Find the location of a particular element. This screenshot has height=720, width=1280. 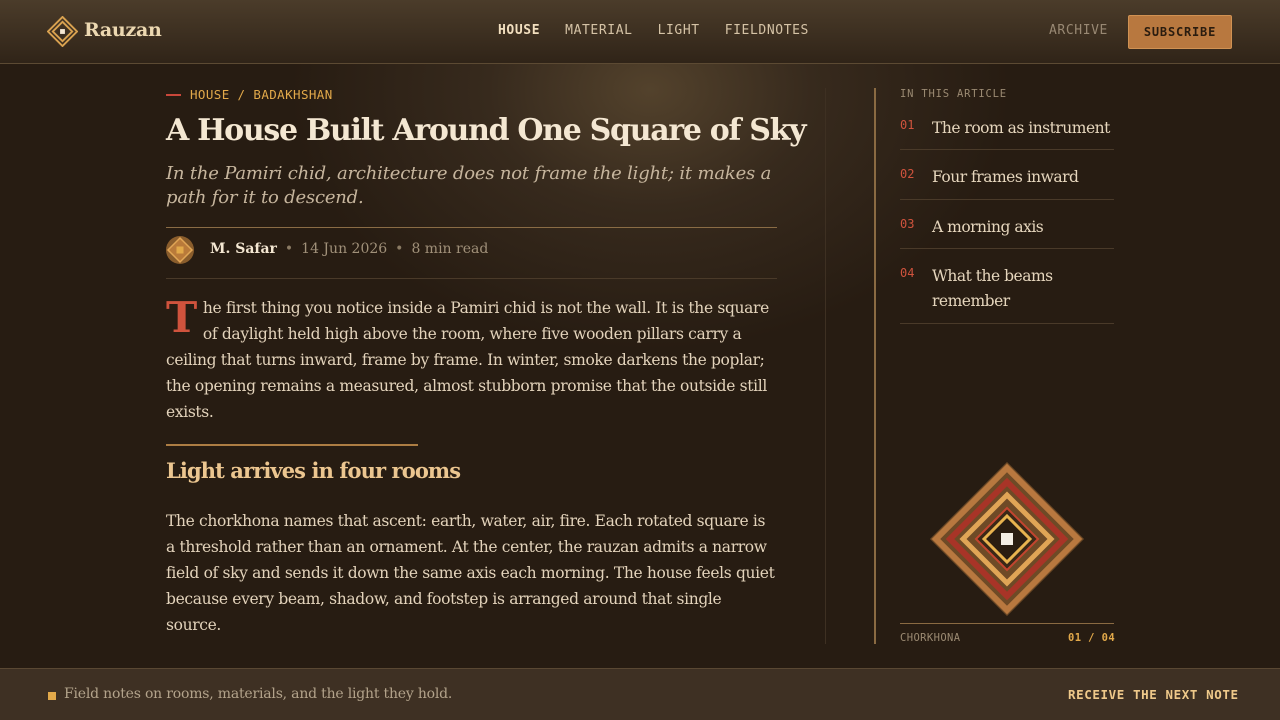

toc-number: 03 is located at coordinates (907, 224).